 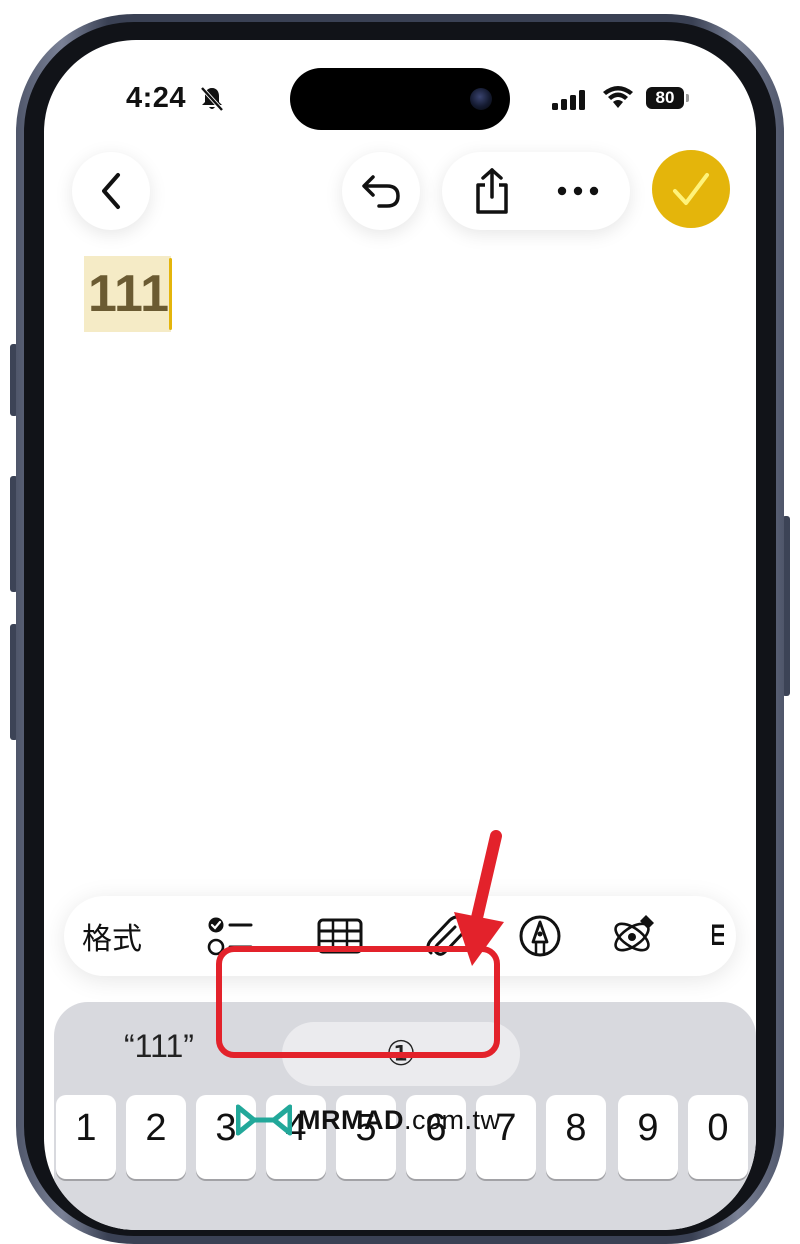 I want to click on mrmad-logo-icon, so click(x=264, y=1120).